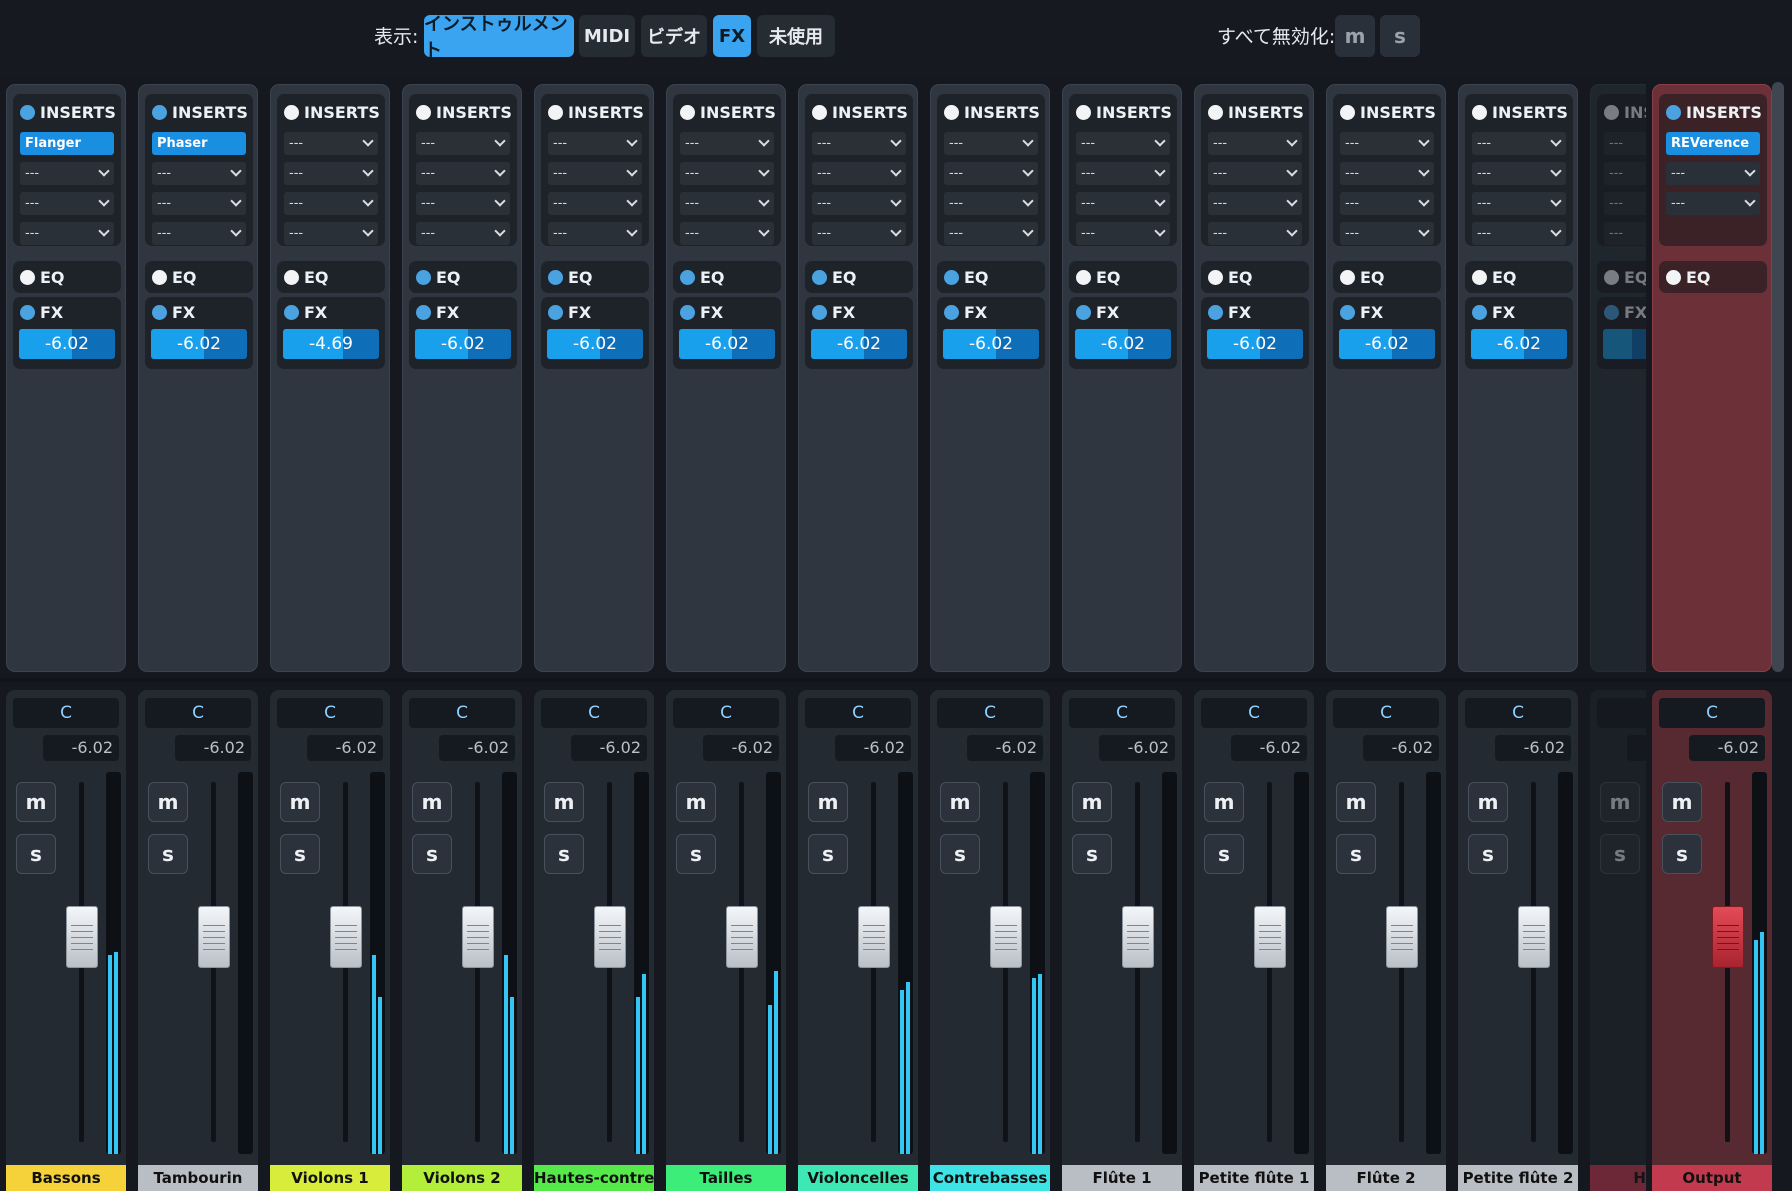 Image resolution: width=1792 pixels, height=1191 pixels. What do you see at coordinates (330, 1178) in the screenshot?
I see `channel-name: Violons 1` at bounding box center [330, 1178].